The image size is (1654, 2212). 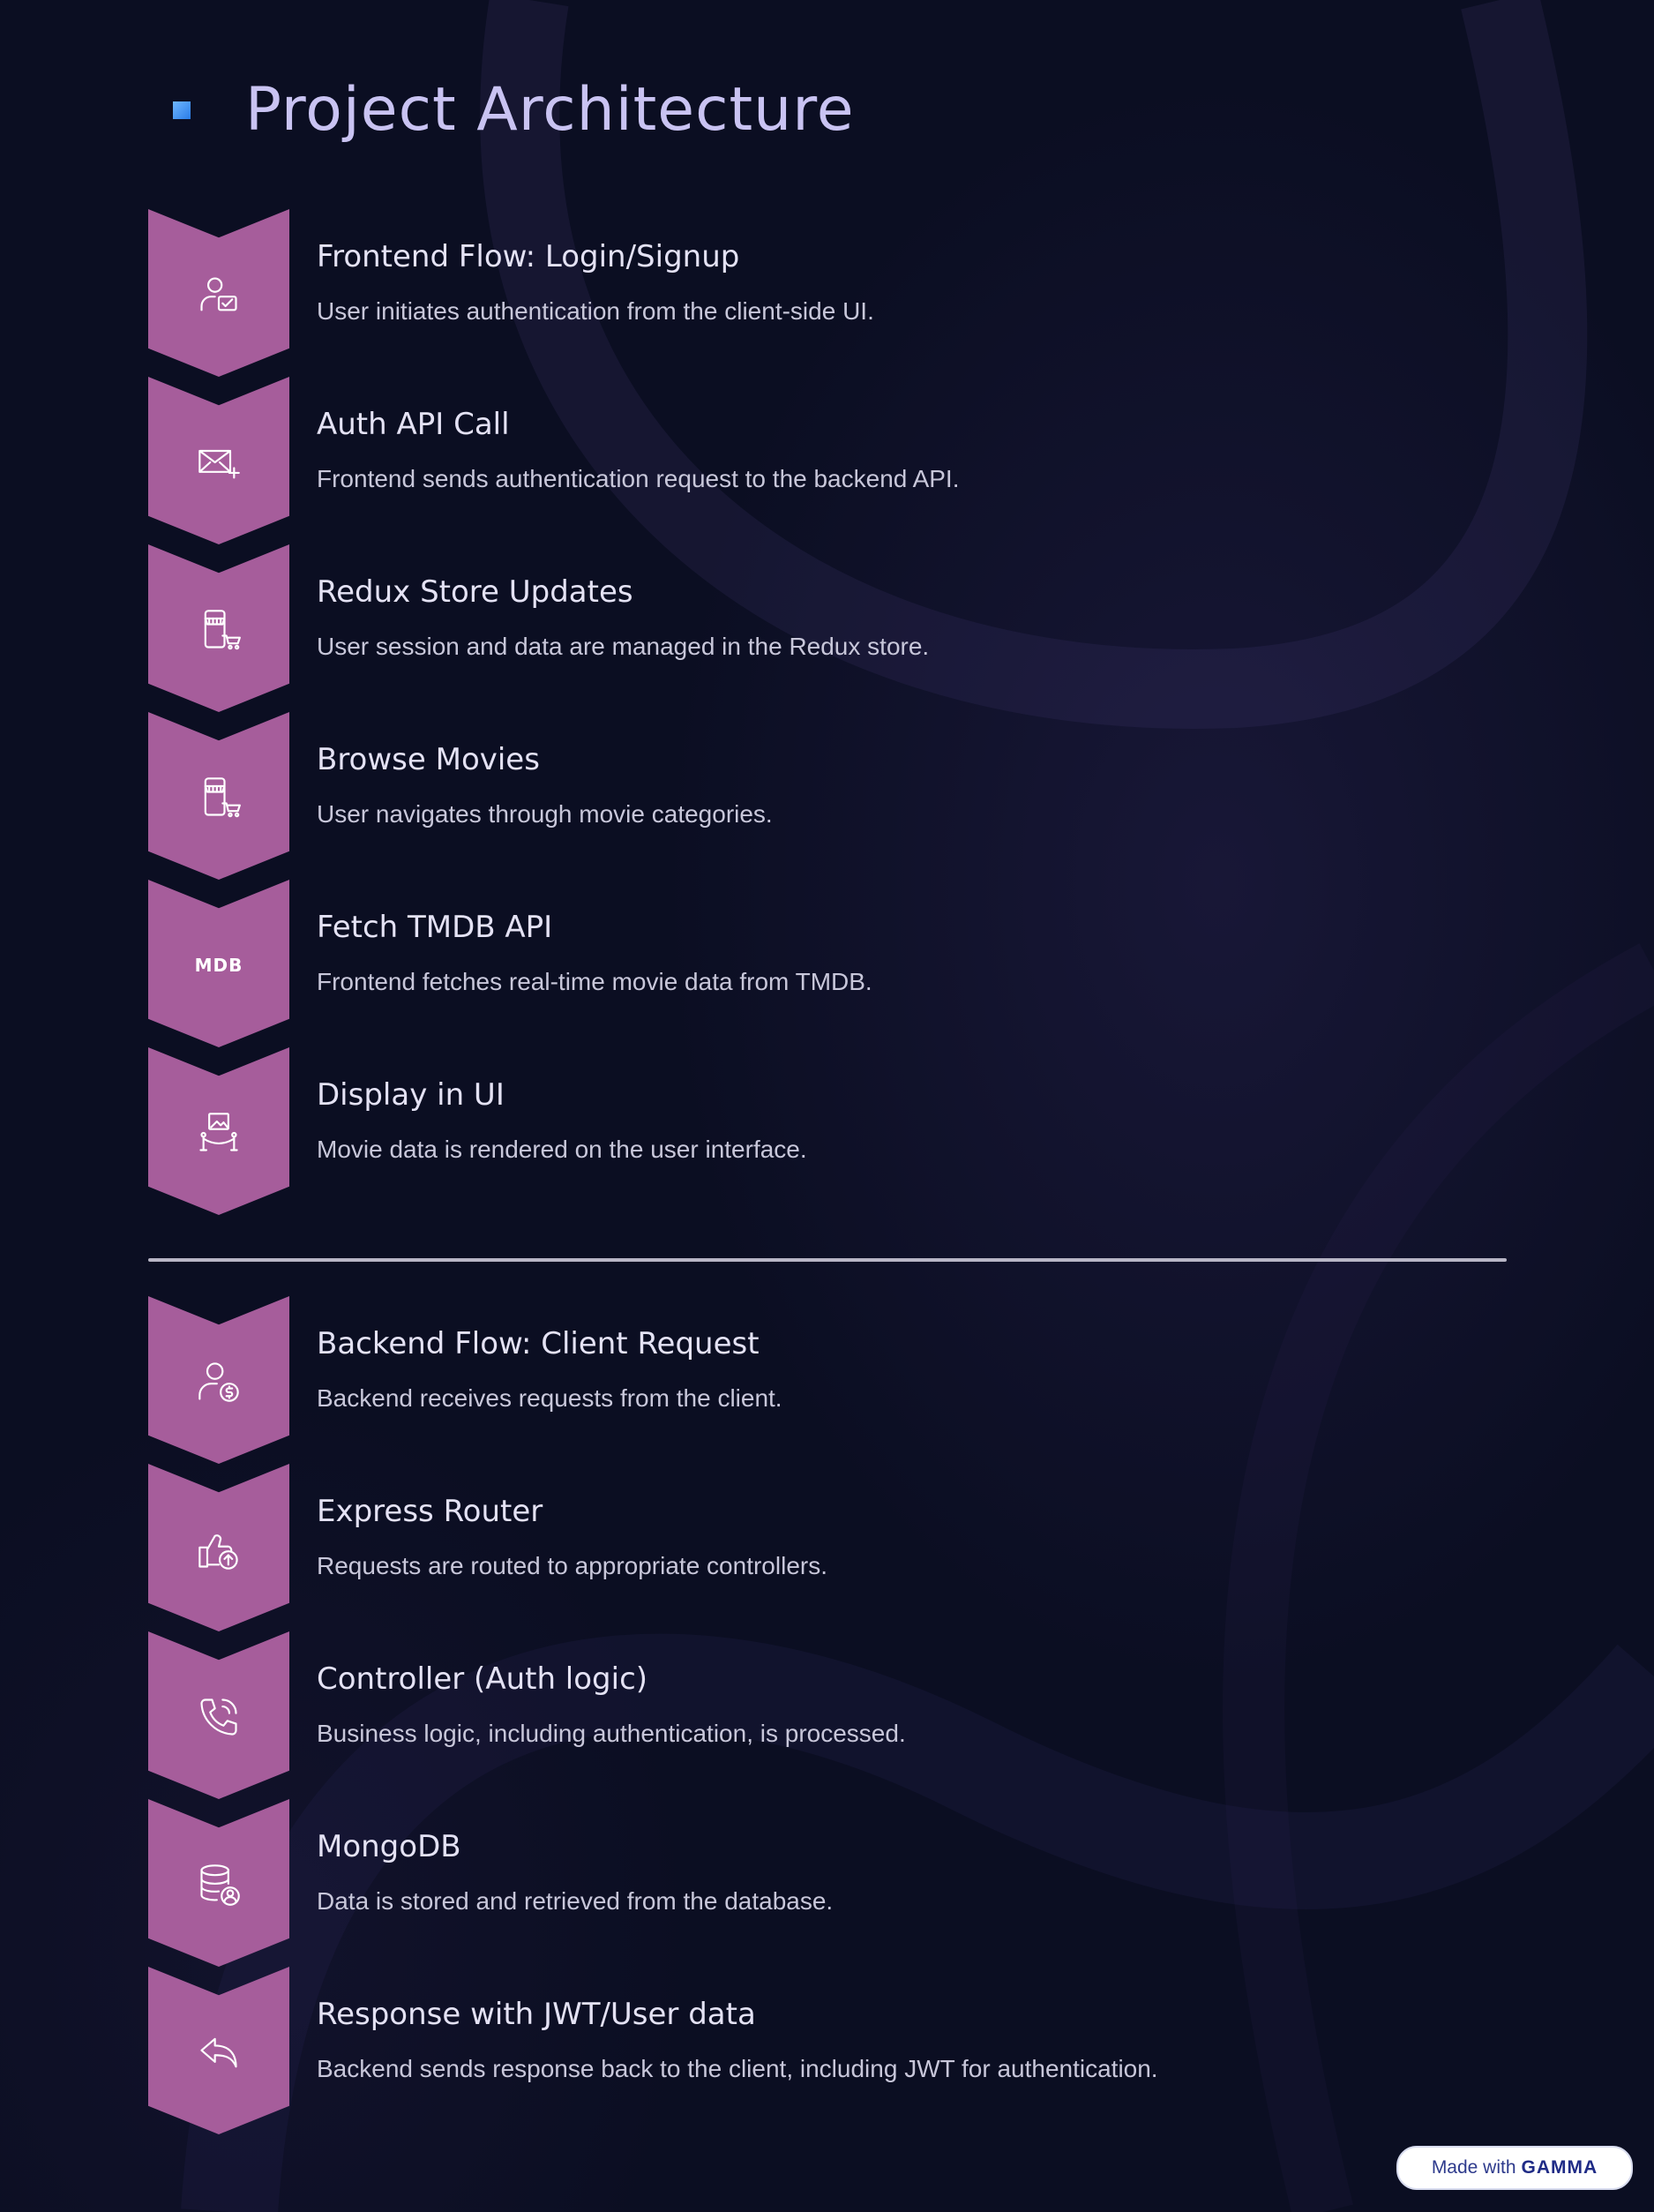 I want to click on tmdb-logo-text: MDB, so click(x=218, y=966).